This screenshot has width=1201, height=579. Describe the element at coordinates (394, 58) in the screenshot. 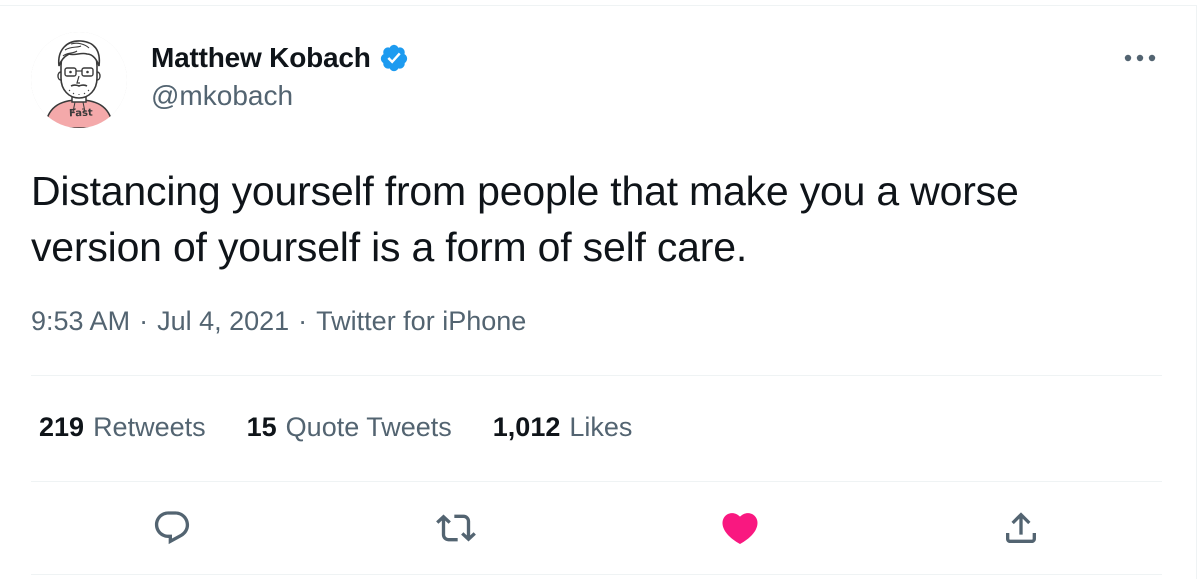

I see `verified-badge-icon` at that location.